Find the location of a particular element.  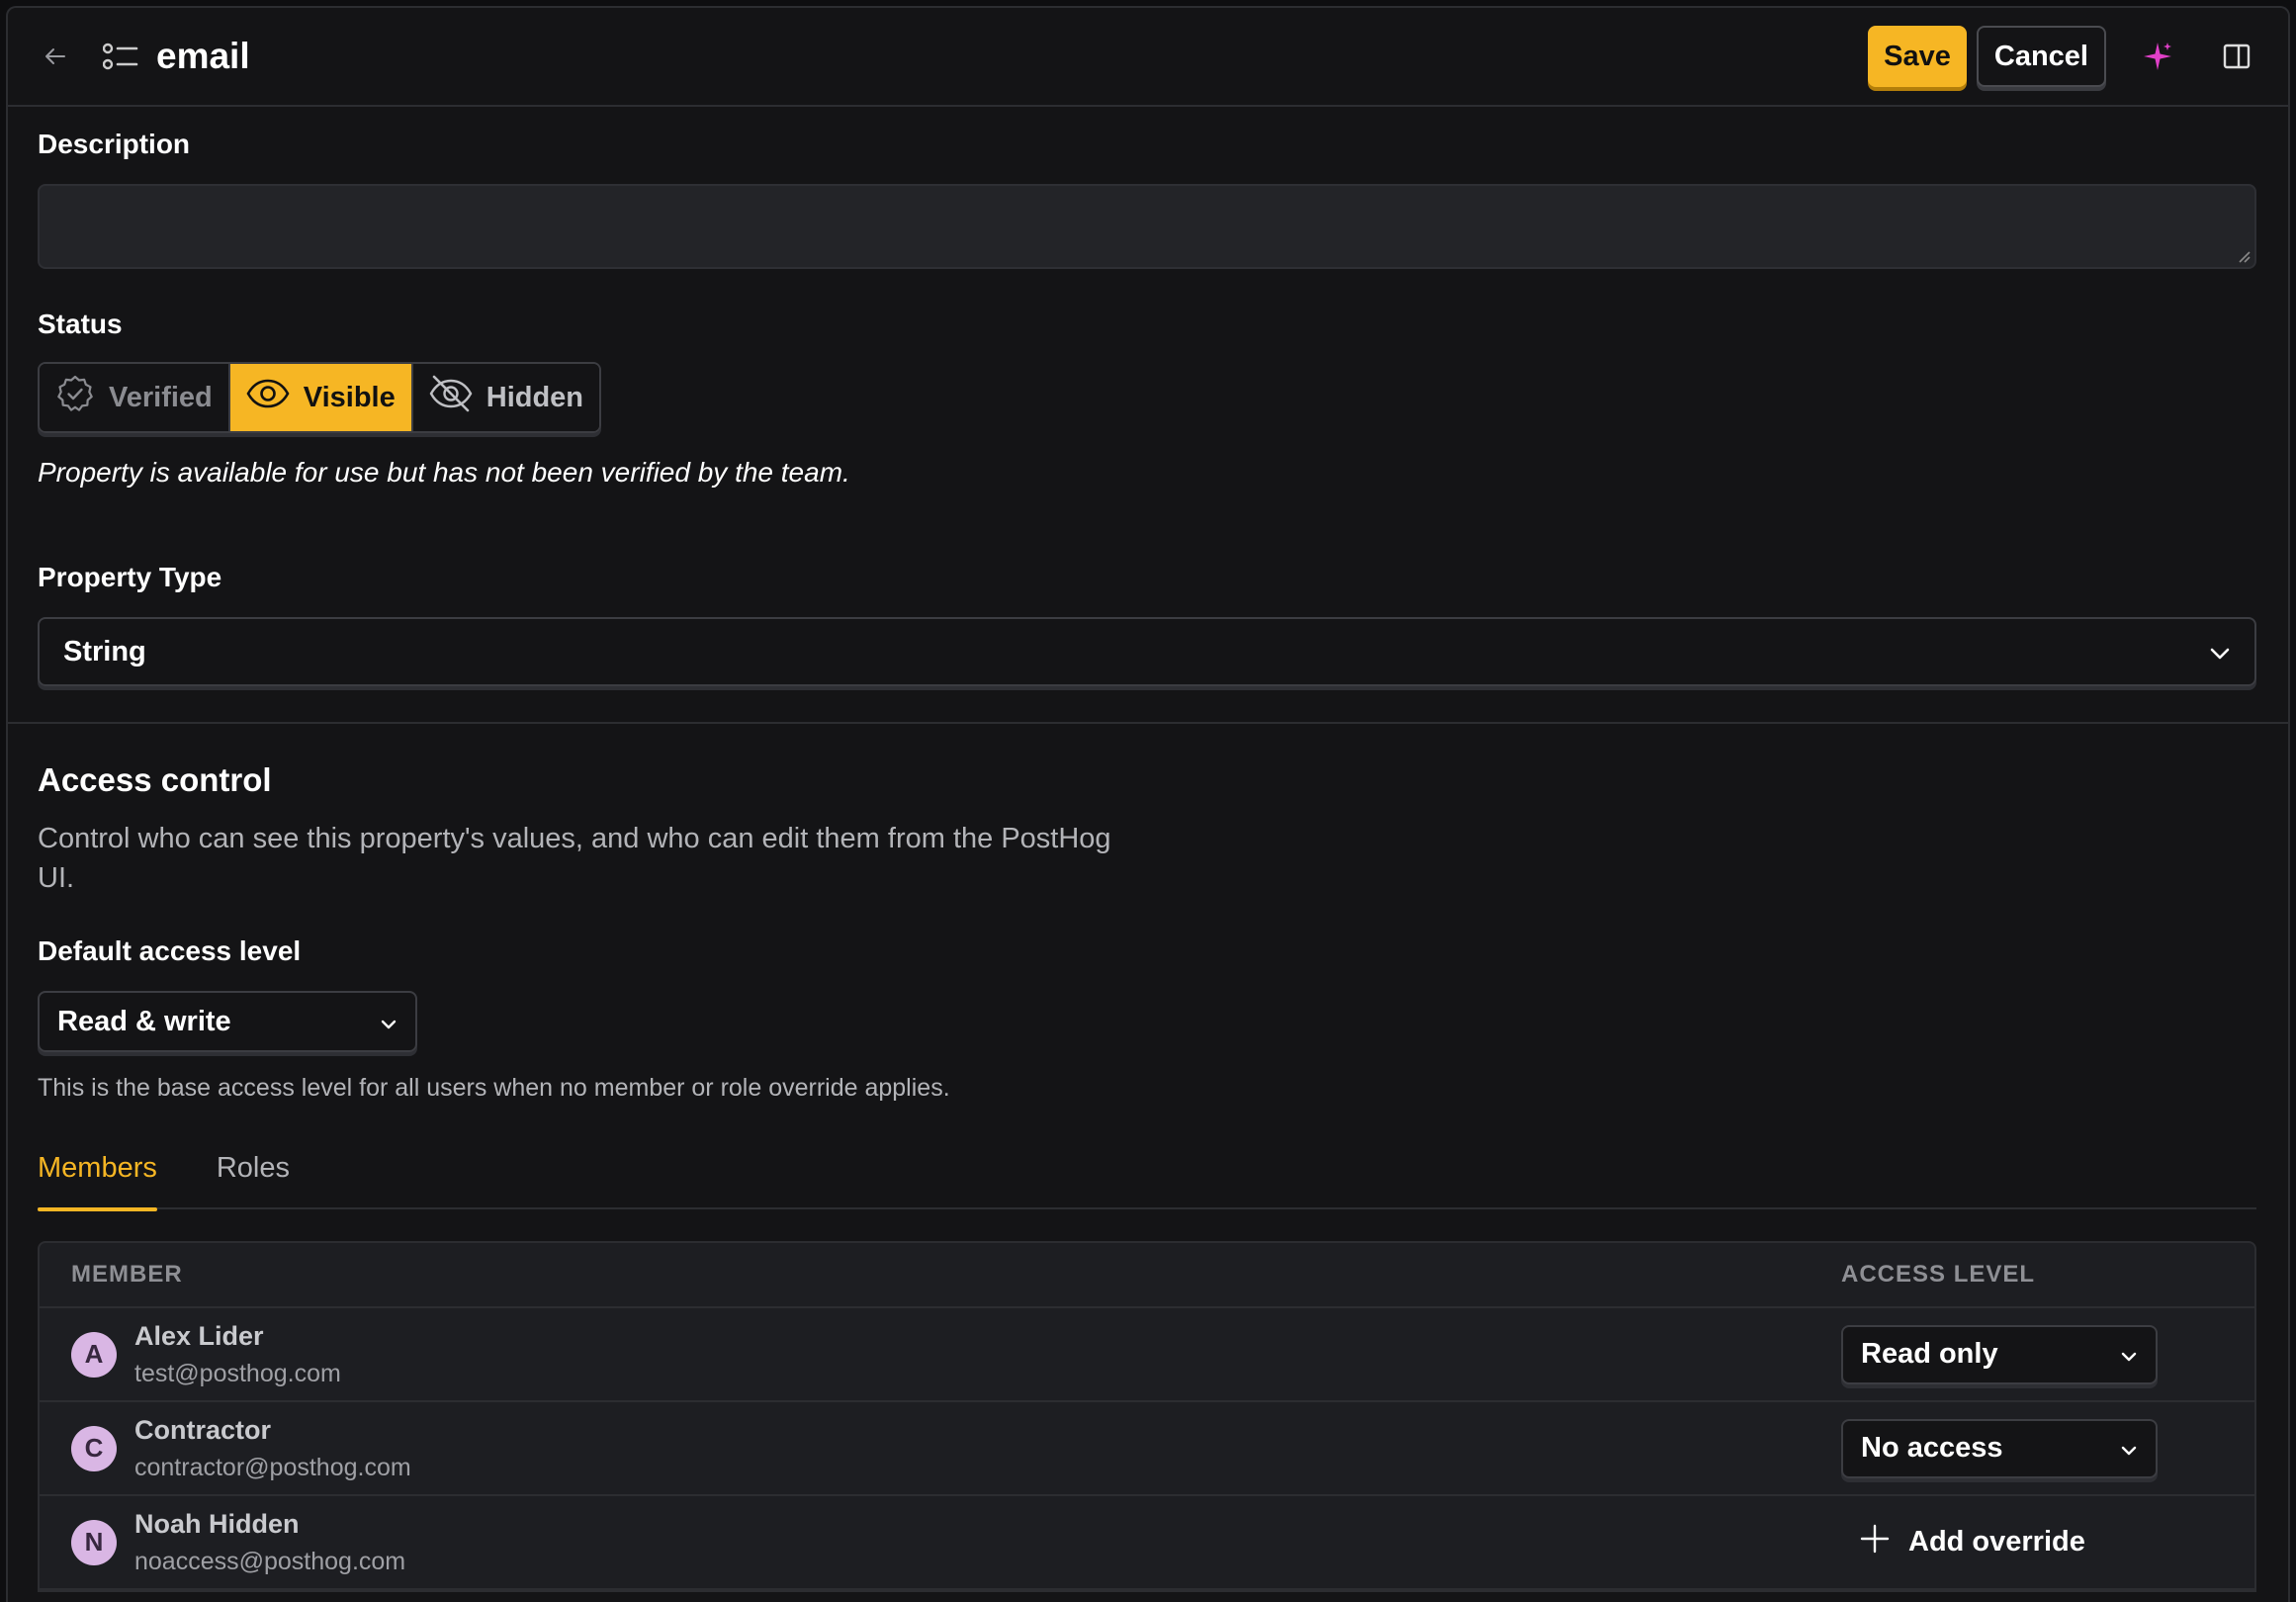

member-email: test@posthog.com is located at coordinates (237, 1373).